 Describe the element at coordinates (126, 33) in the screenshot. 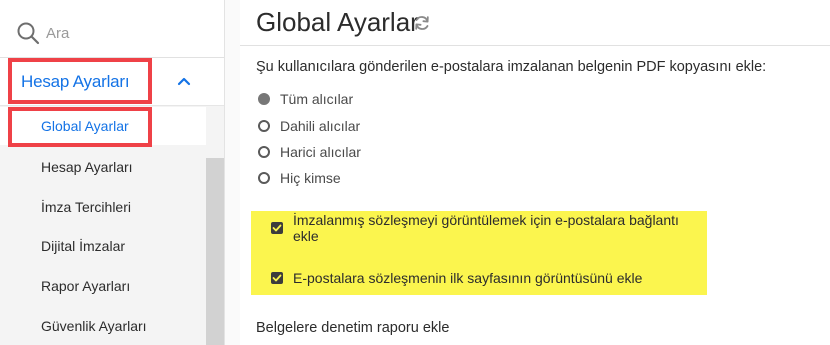

I see `search-input` at that location.